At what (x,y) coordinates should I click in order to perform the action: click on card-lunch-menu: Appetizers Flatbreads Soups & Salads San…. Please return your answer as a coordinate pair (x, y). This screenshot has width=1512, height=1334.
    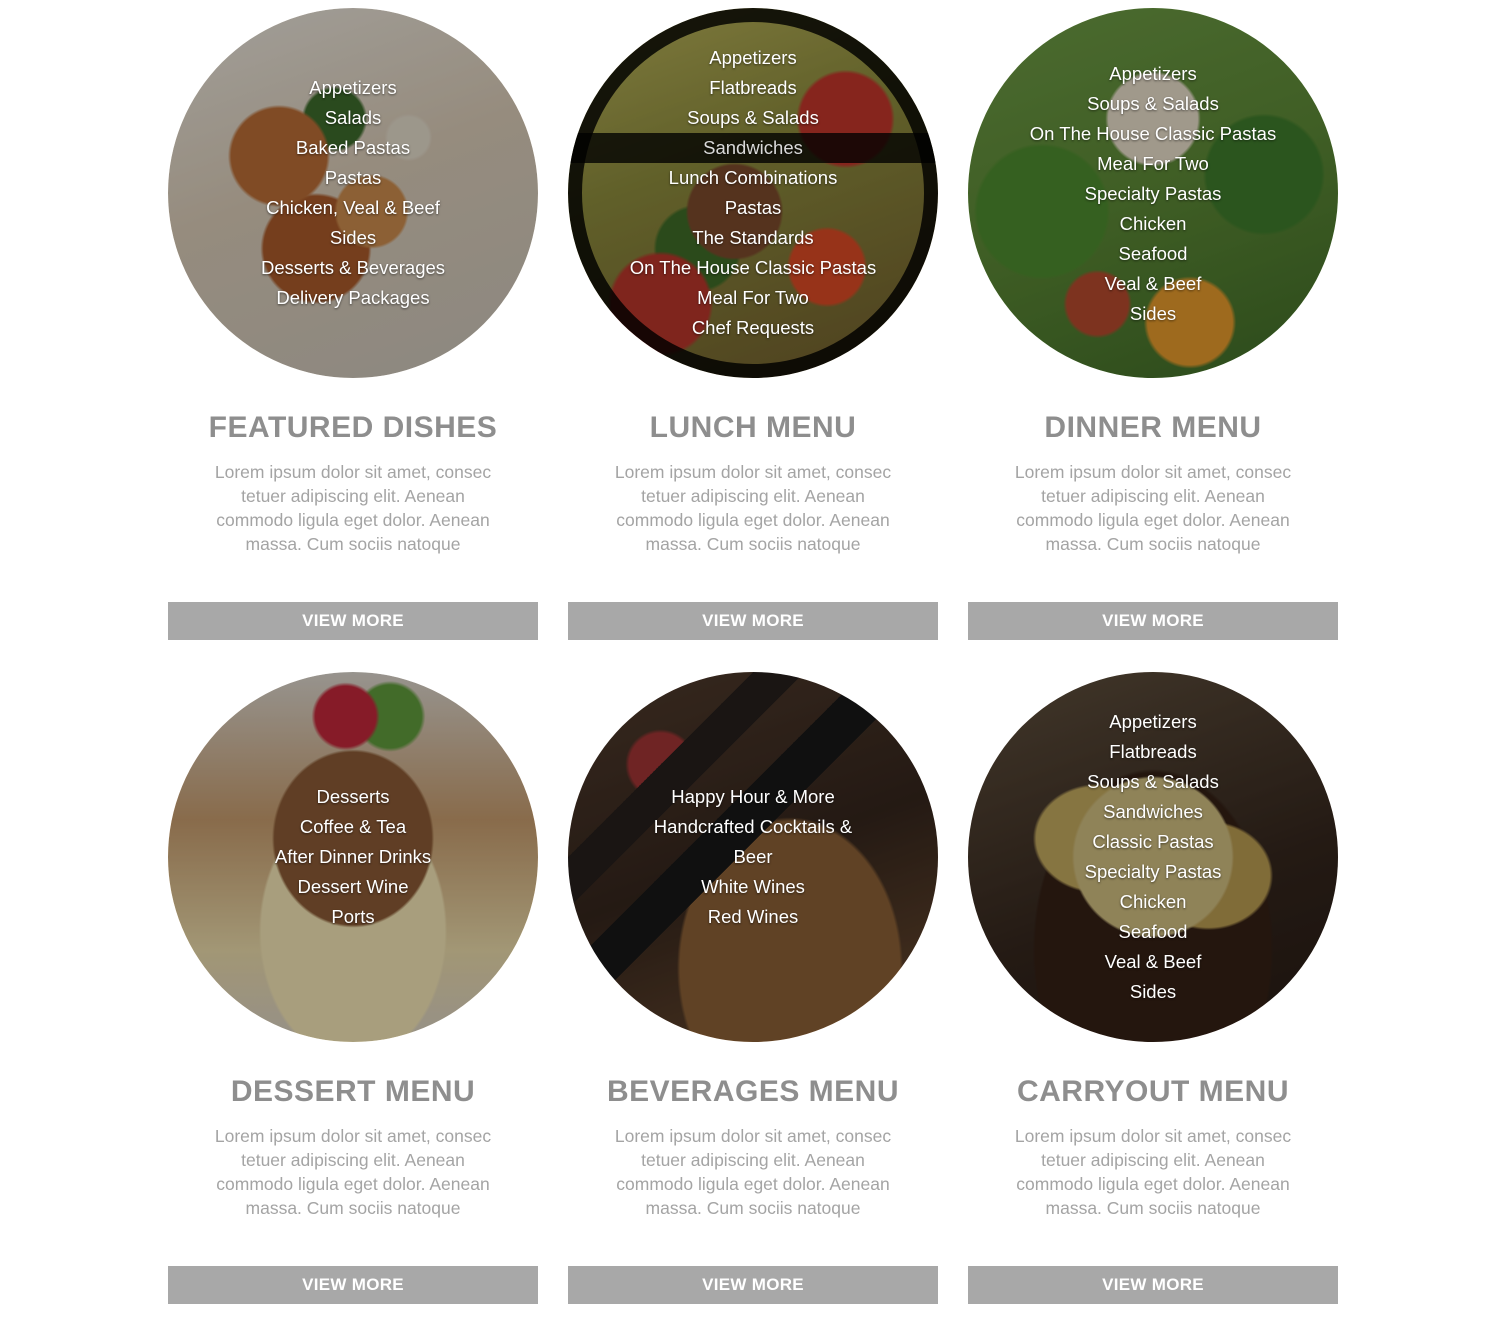
    Looking at the image, I should click on (753, 324).